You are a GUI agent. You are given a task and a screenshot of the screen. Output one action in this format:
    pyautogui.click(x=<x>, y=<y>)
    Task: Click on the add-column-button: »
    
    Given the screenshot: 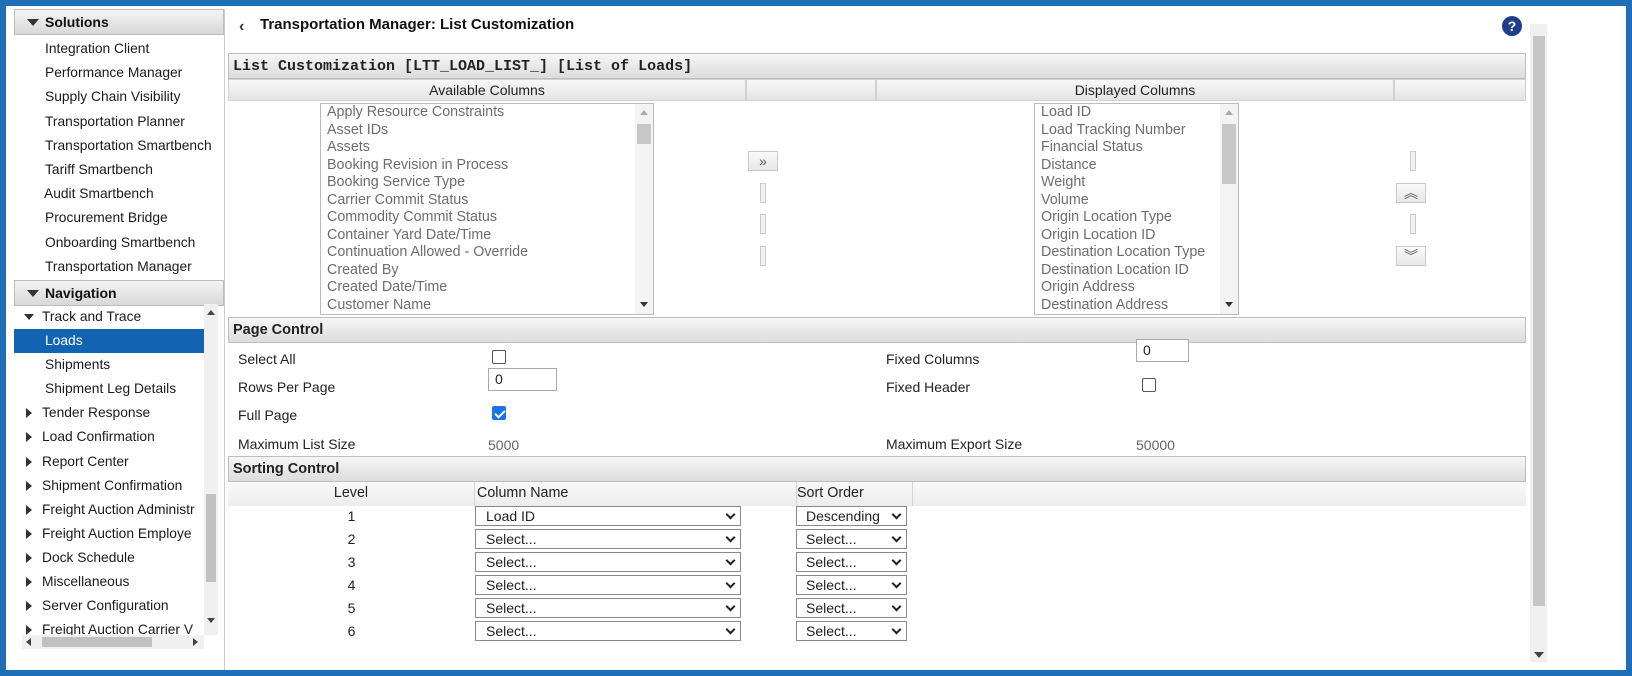 What is the action you would take?
    pyautogui.click(x=763, y=161)
    